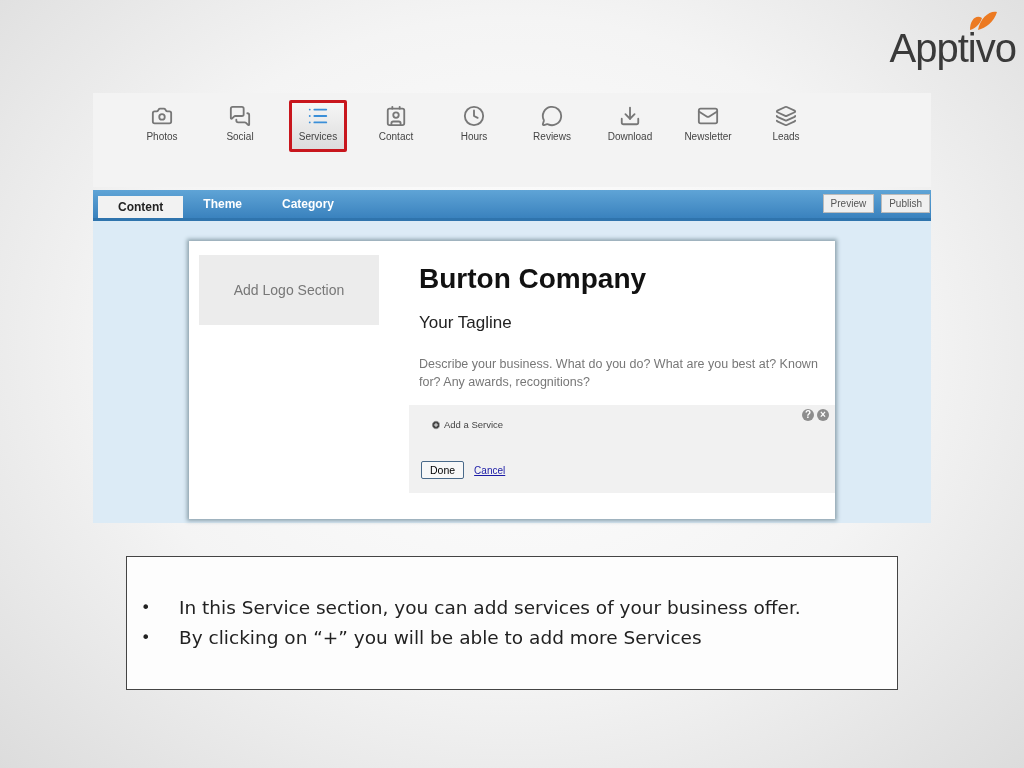  I want to click on contact-card-icon, so click(396, 116).